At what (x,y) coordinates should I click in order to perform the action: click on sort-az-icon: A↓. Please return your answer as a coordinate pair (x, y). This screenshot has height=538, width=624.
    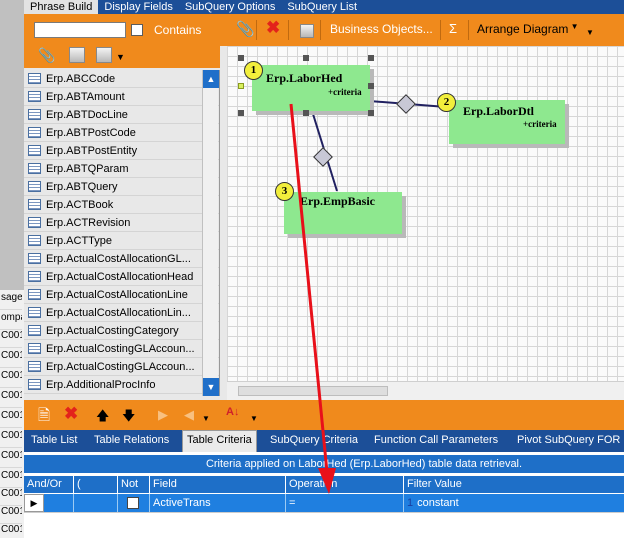
    Looking at the image, I should click on (232, 412).